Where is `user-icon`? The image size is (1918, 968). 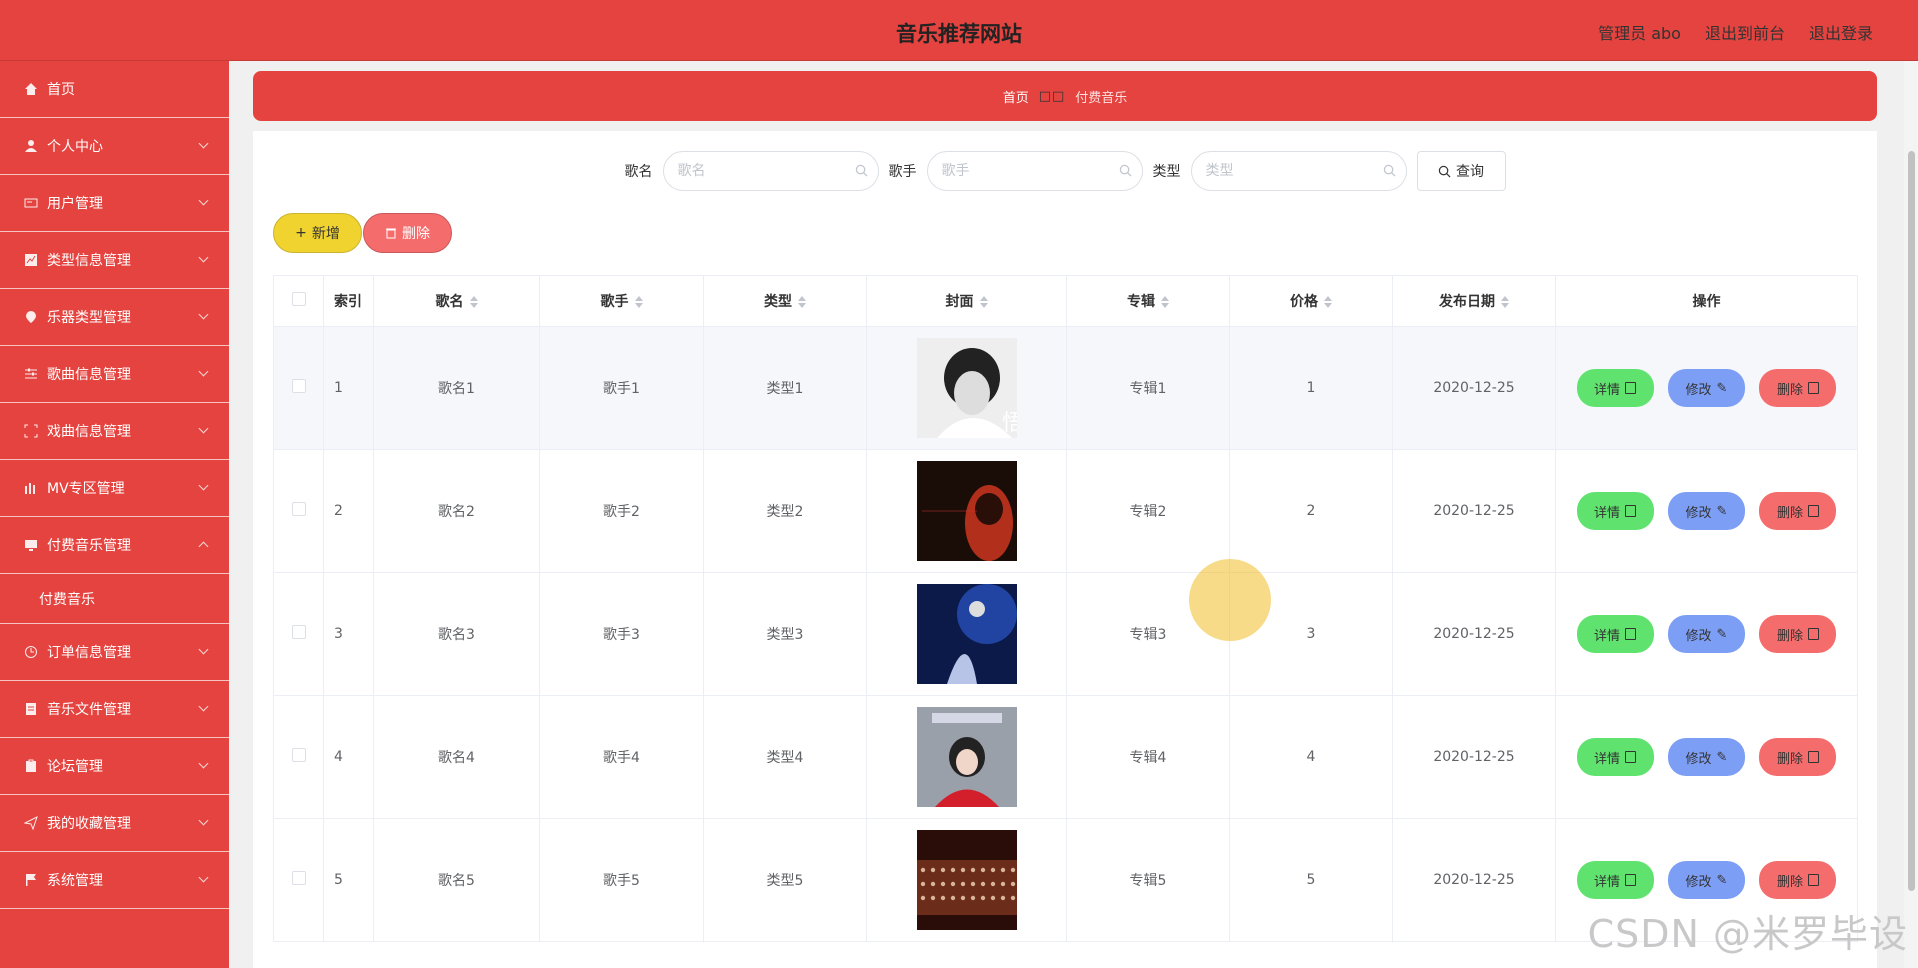
user-icon is located at coordinates (31, 146).